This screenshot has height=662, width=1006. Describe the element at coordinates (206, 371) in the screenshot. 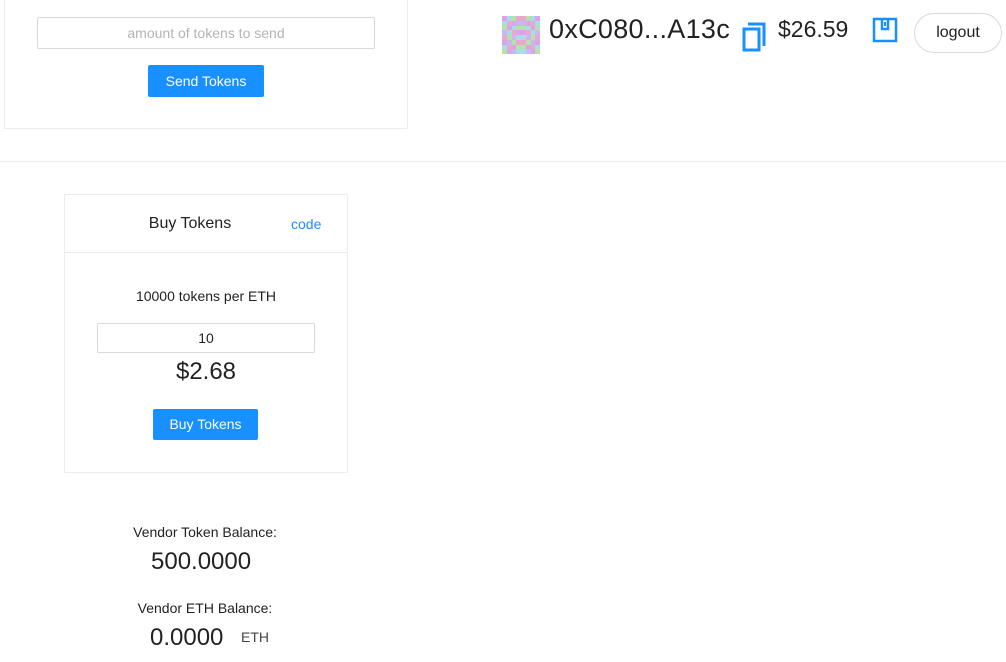

I see `buy-cost-value: $2.68` at that location.